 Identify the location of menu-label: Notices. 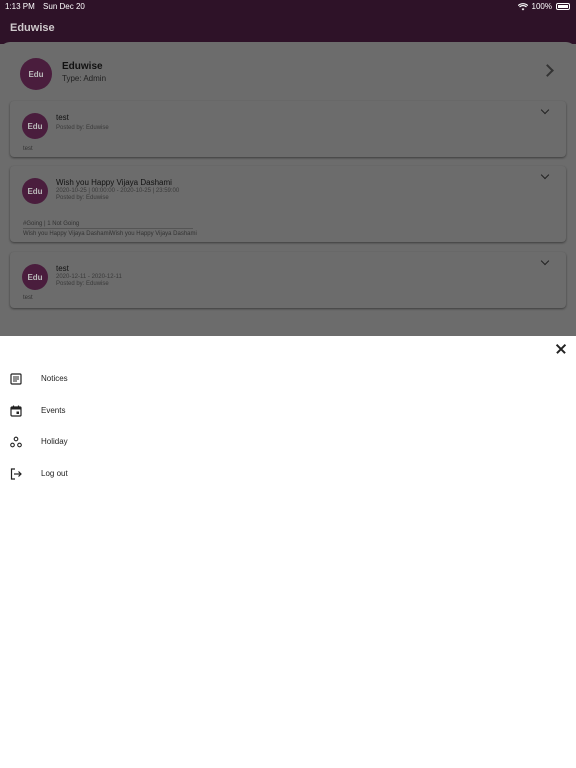
(54, 378).